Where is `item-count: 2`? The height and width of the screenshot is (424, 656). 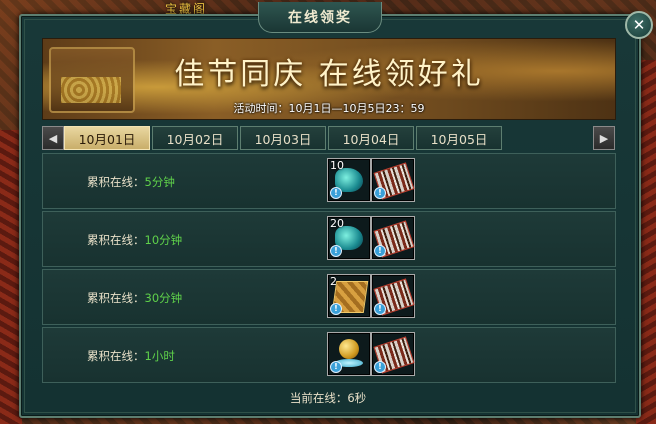
item-count: 2 is located at coordinates (333, 281).